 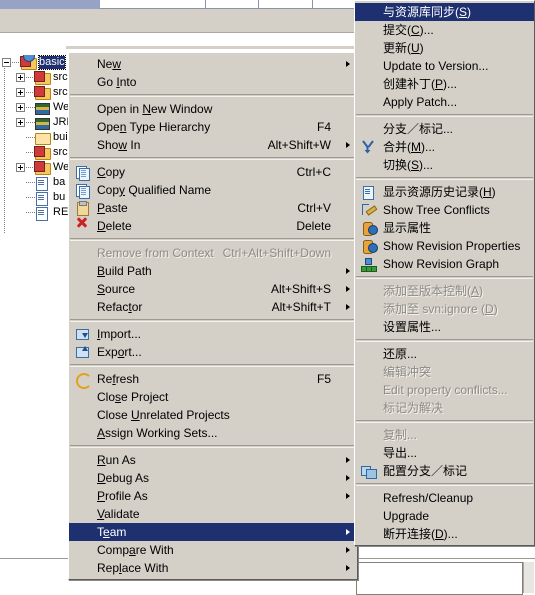 I want to click on context-menu-item-29: Team, so click(x=213, y=532).